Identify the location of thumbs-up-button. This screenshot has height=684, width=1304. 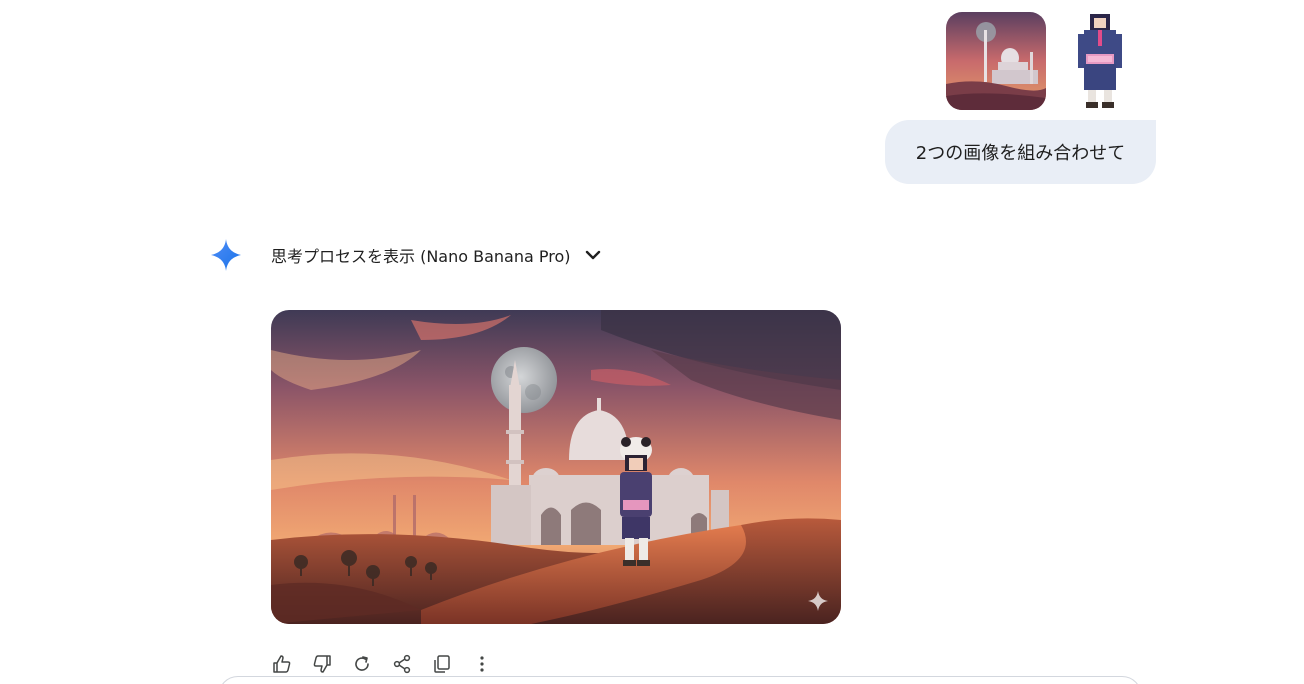
(282, 664).